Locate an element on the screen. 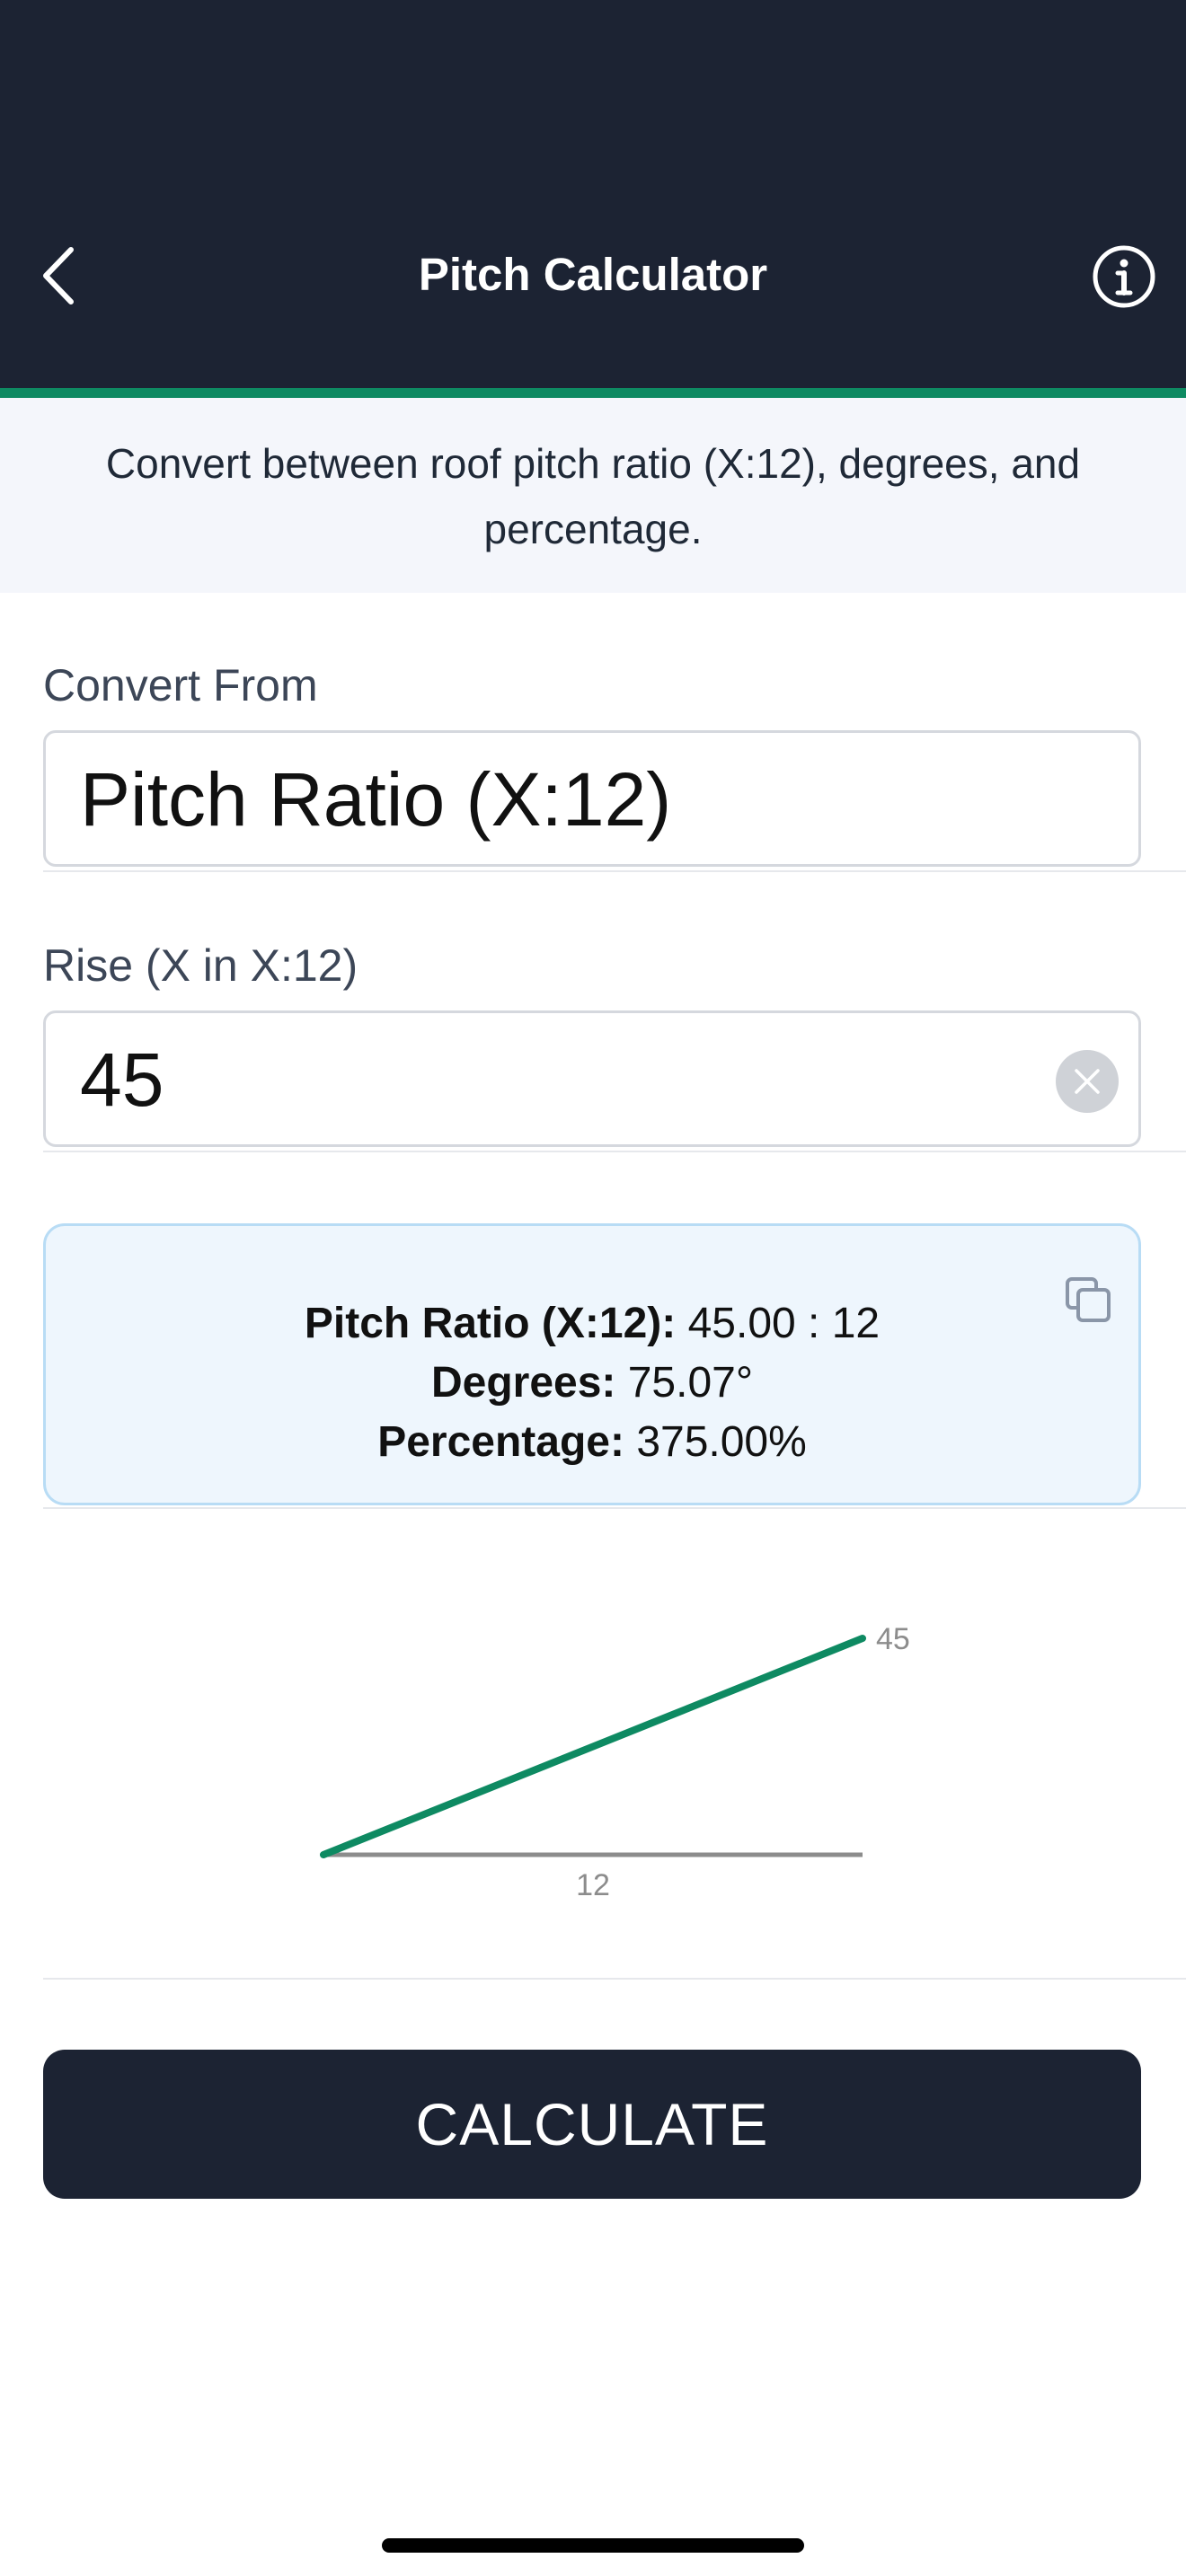 Image resolution: width=1186 pixels, height=2576 pixels. rise-input: 45 is located at coordinates (592, 1078).